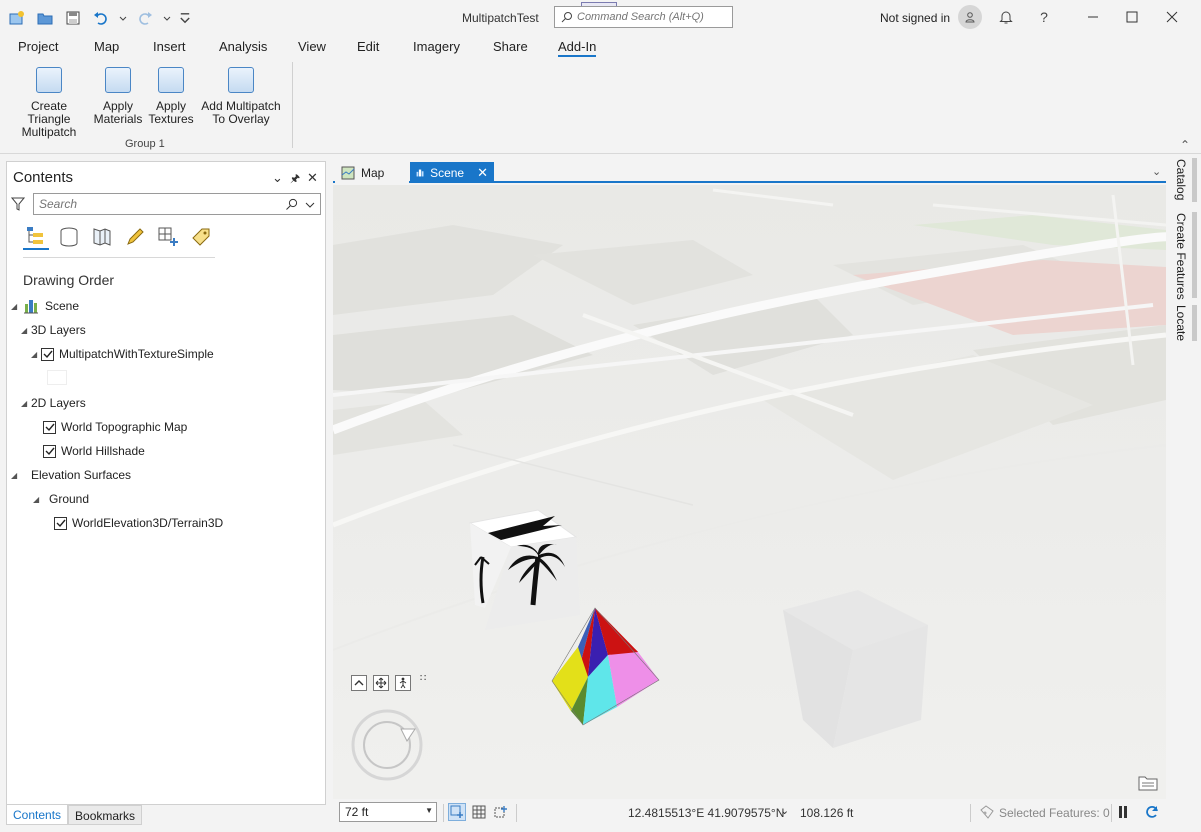  Describe the element at coordinates (69, 237) in the screenshot. I see `data-source-view-icon` at that location.